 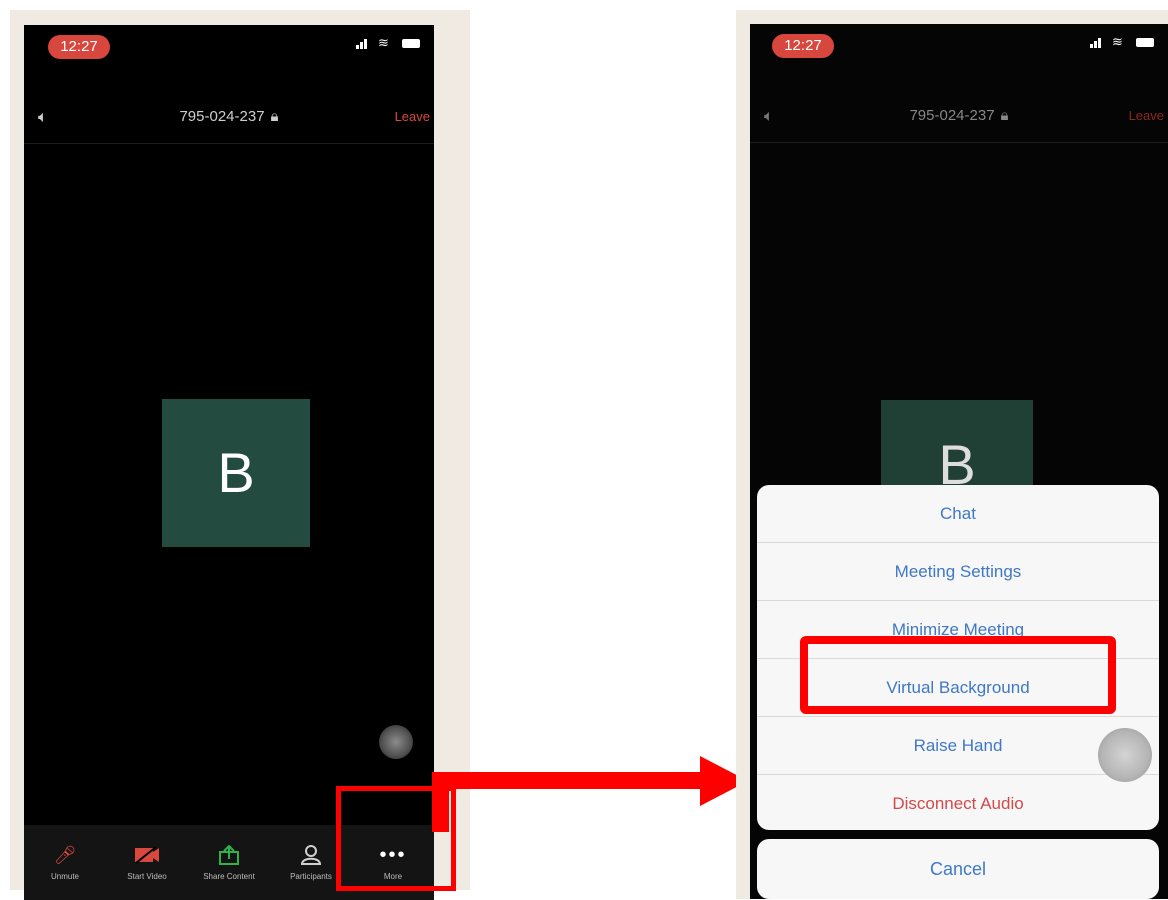 I want to click on cancel-button: Cancel, so click(x=958, y=869).